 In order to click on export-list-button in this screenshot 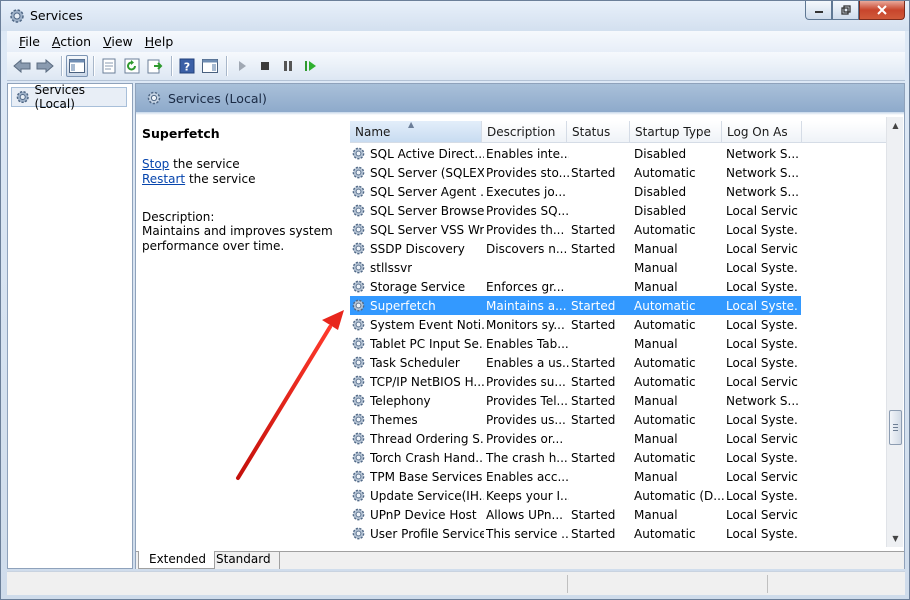, I will do `click(155, 66)`.